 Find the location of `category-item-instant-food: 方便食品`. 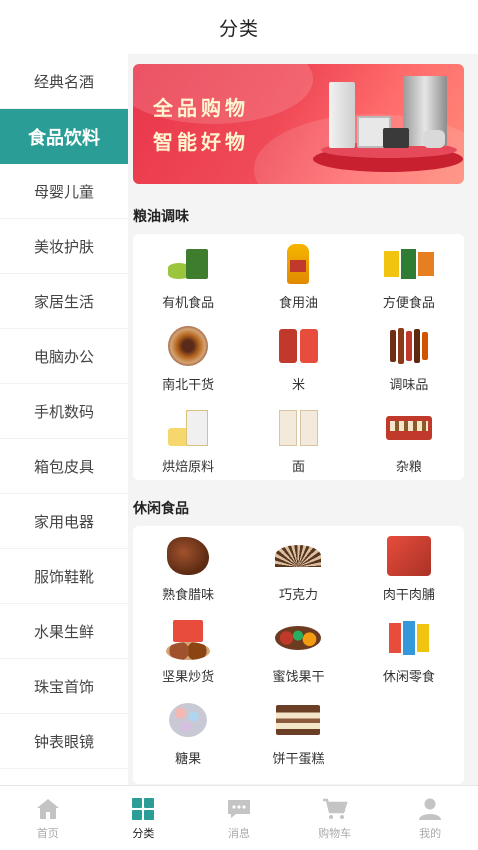

category-item-instant-food: 方便食品 is located at coordinates (409, 275).